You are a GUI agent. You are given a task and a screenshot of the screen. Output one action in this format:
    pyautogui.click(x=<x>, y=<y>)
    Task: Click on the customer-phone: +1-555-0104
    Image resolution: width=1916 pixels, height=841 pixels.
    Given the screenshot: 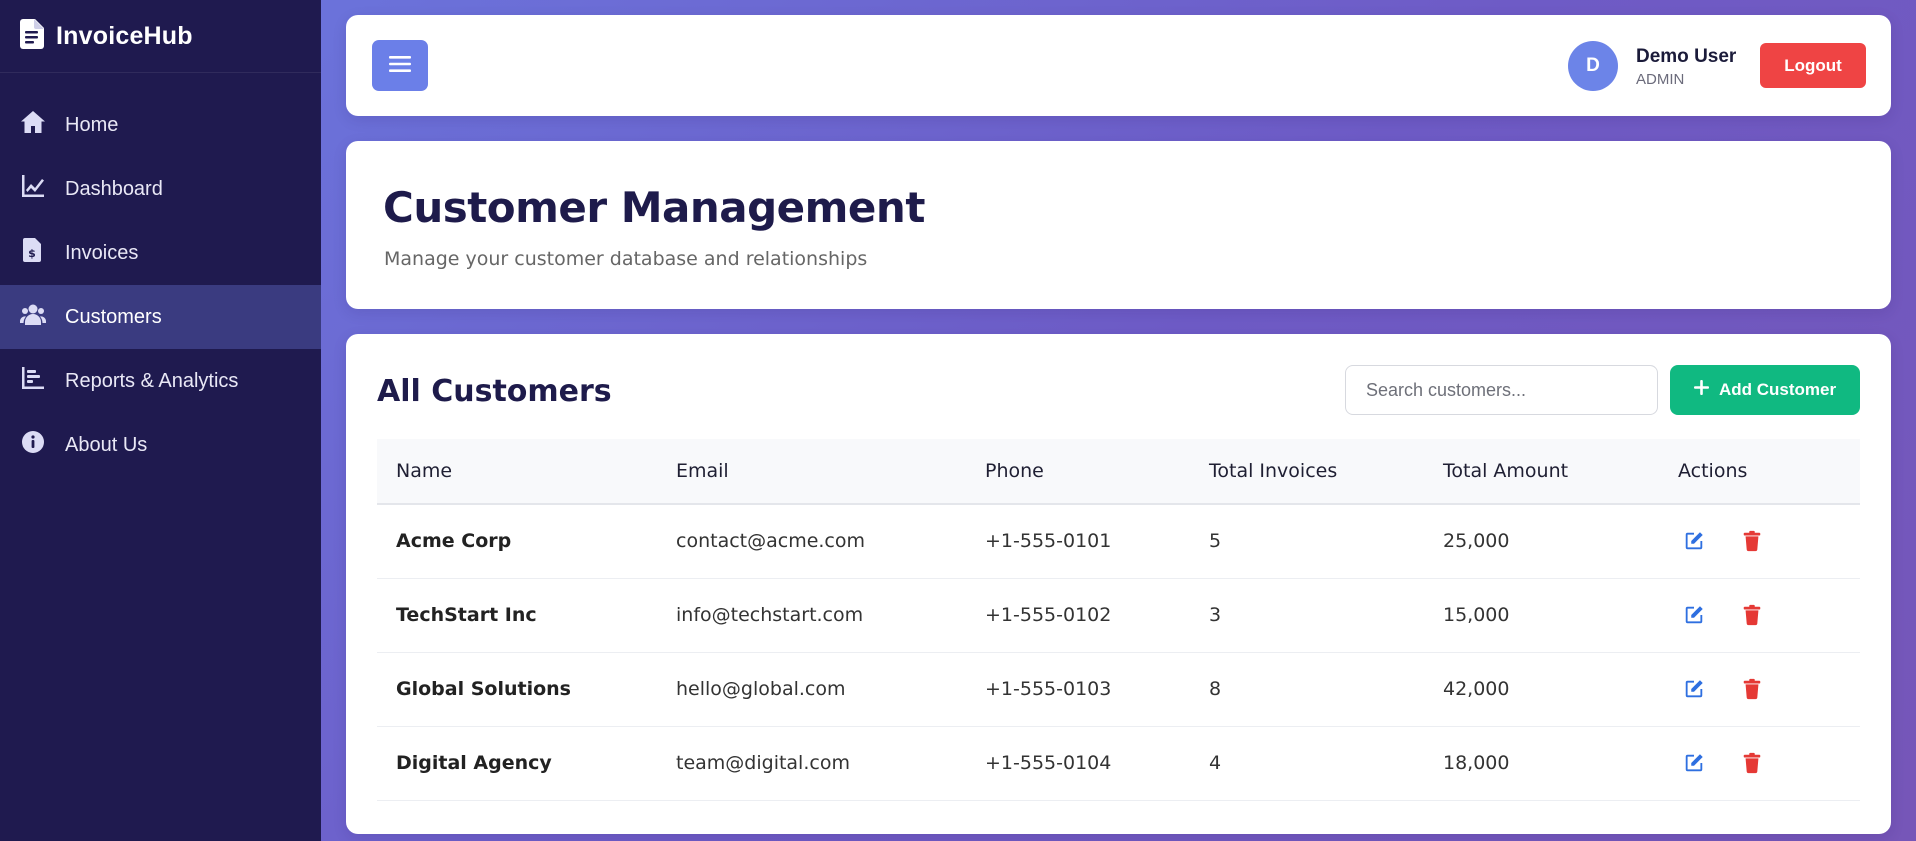 What is the action you would take?
    pyautogui.click(x=1048, y=763)
    